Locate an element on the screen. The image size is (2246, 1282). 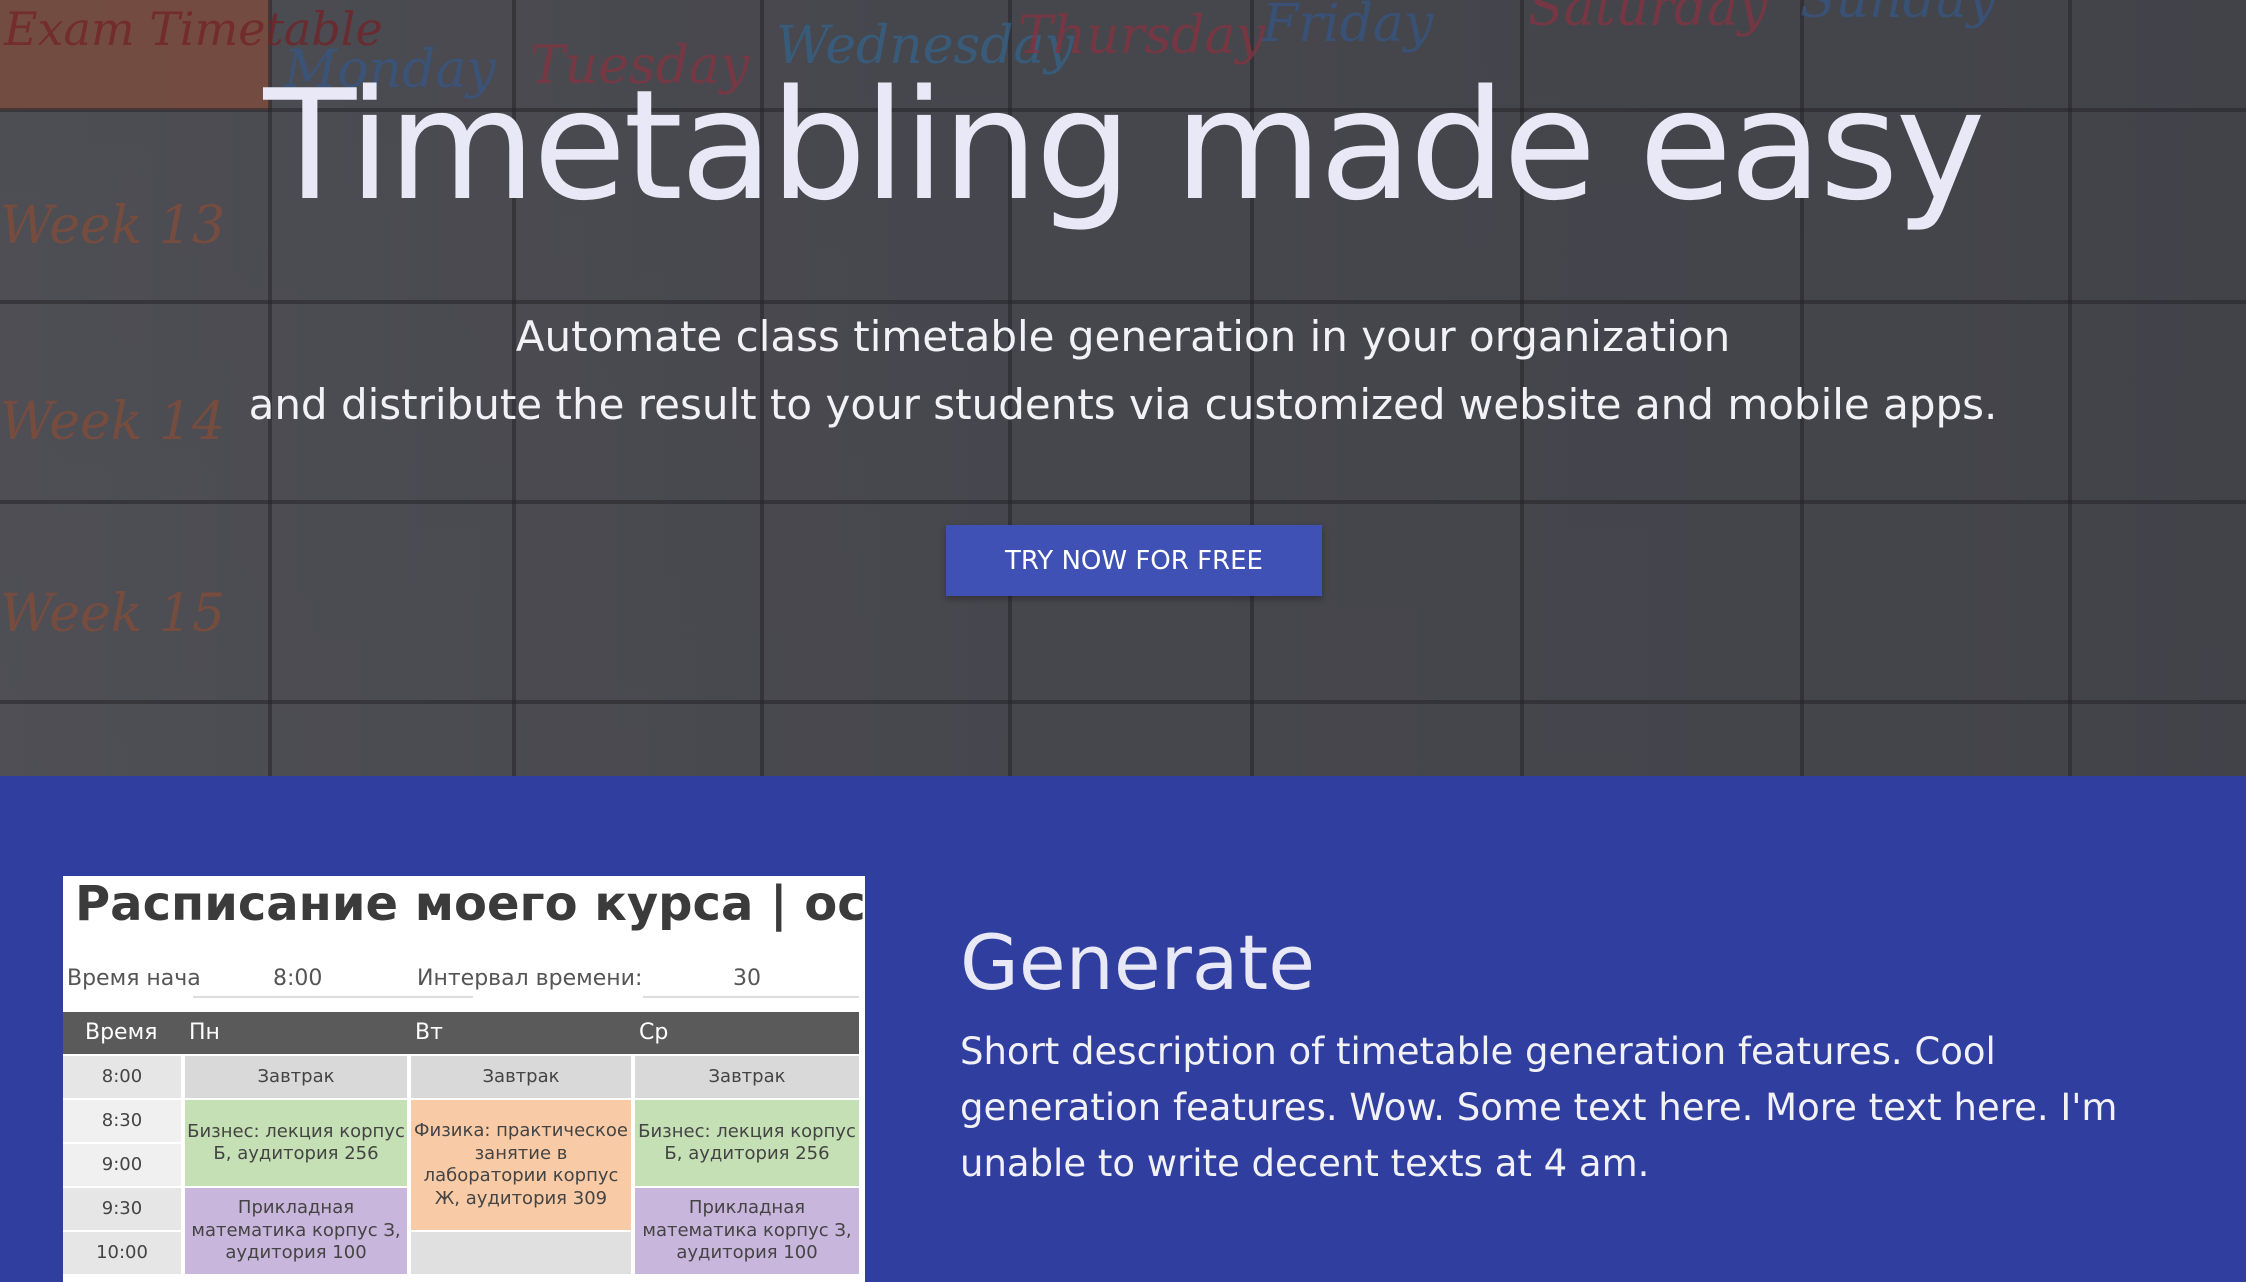
start-time-label: Время нача is located at coordinates (134, 978).